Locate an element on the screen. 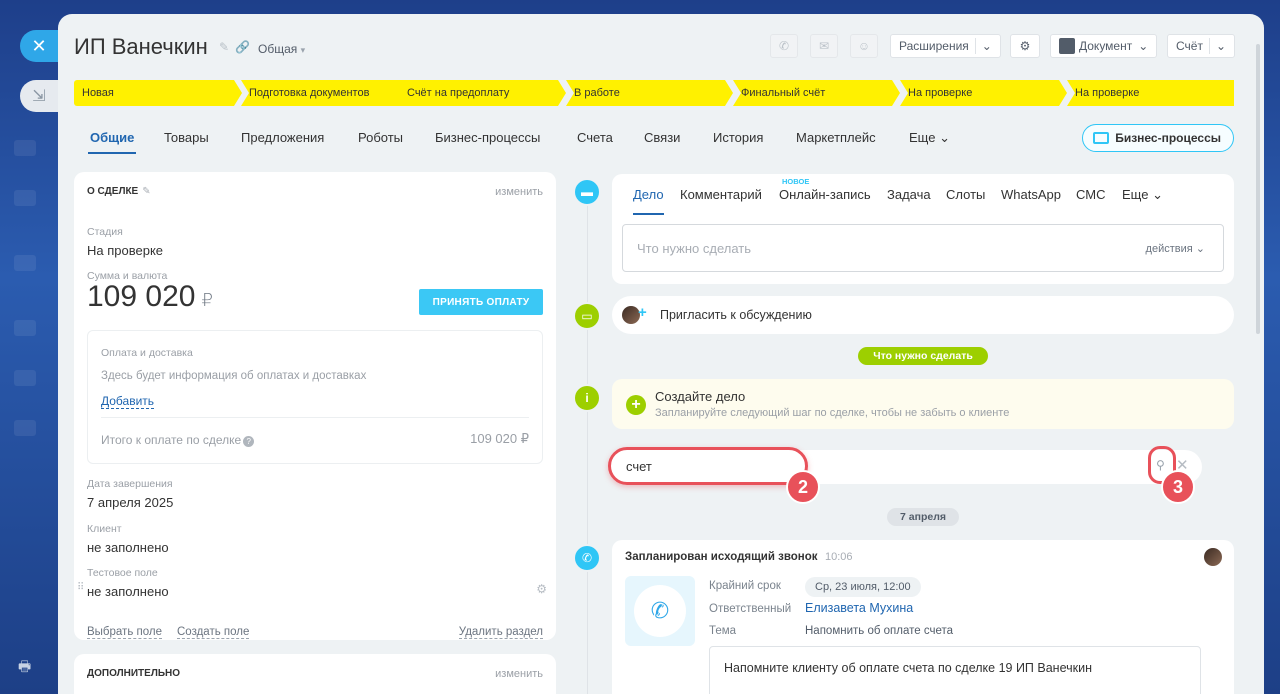  editor-tab-comment: Комментарий is located at coordinates (721, 194).